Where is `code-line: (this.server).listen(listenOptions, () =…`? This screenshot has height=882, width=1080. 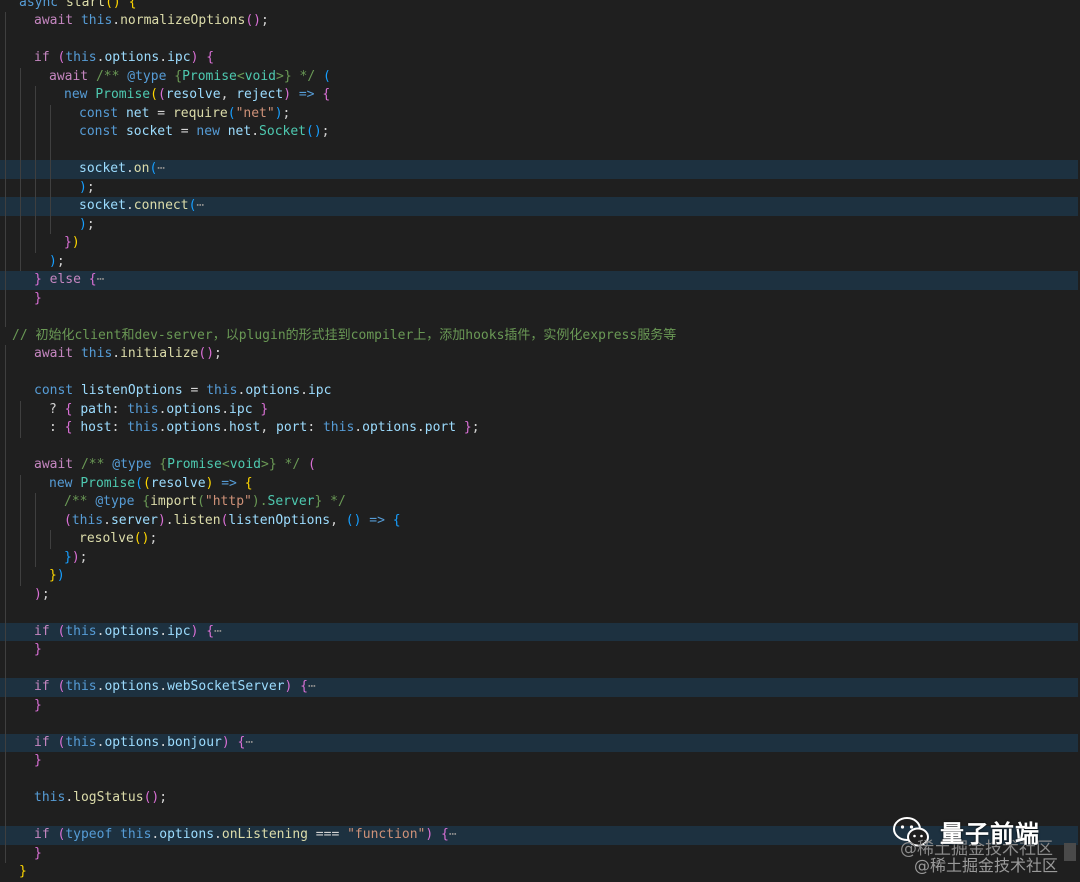
code-line: (this.server).listen(listenOptions, () =… is located at coordinates (539, 521).